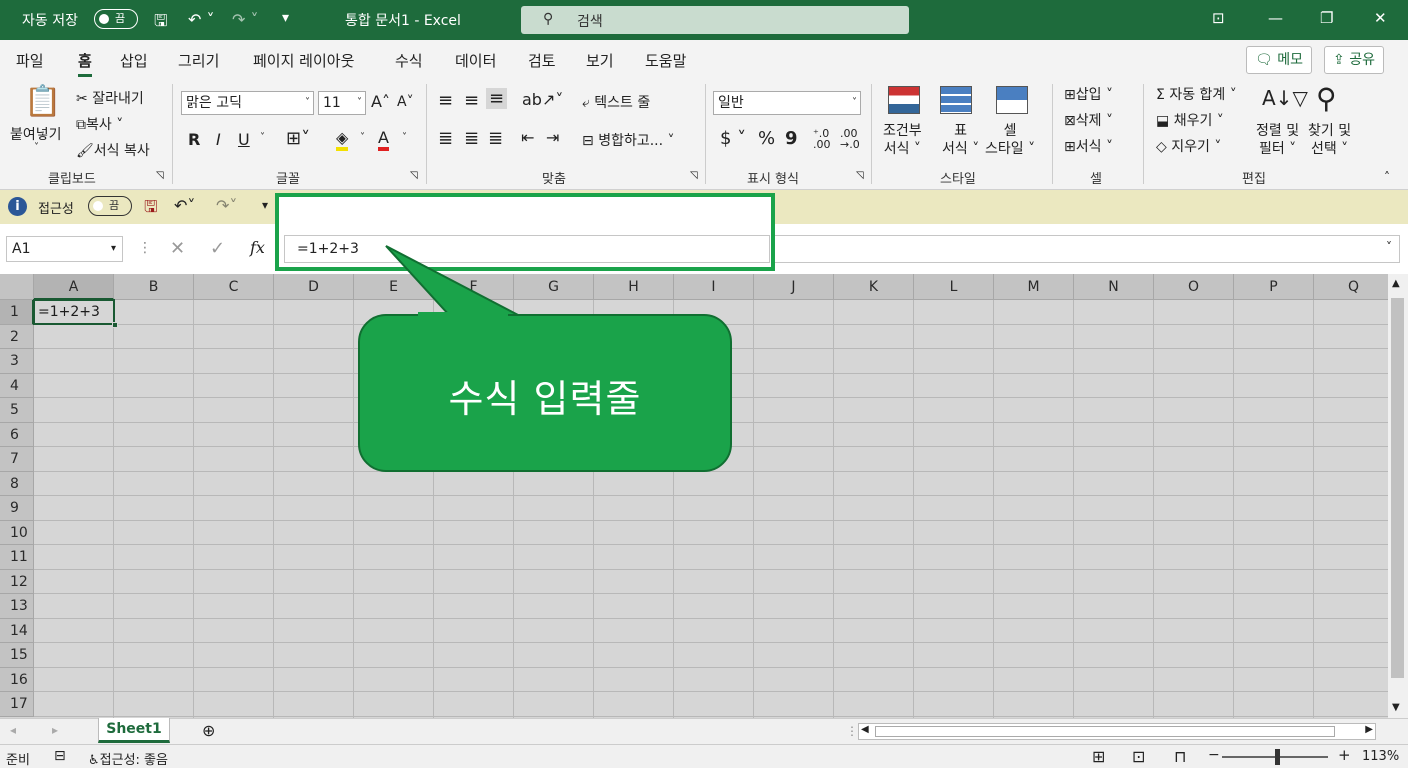 The width and height of the screenshot is (1408, 768). I want to click on page-layout-view-icon: ⊡, so click(1138, 756).